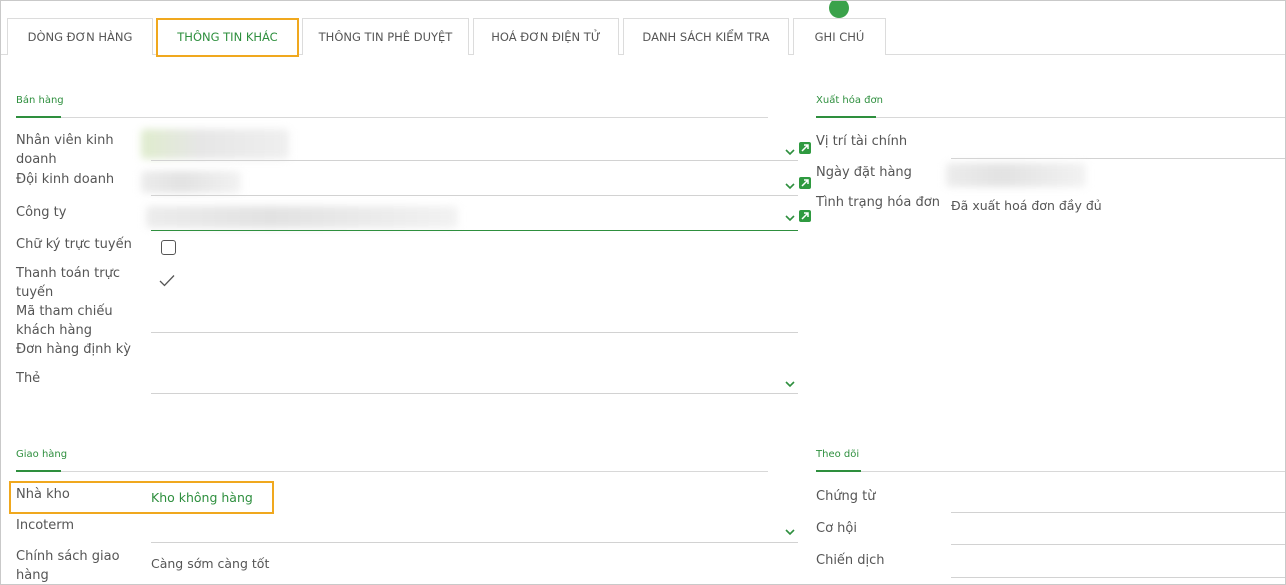 The width and height of the screenshot is (1286, 585). Describe the element at coordinates (202, 497) in the screenshot. I see `warehouse-value: Kho không hàng` at that location.